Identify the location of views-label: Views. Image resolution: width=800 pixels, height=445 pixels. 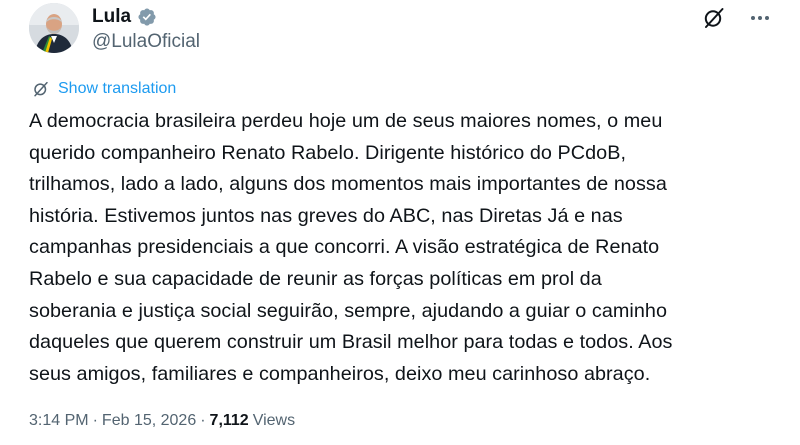
(274, 420).